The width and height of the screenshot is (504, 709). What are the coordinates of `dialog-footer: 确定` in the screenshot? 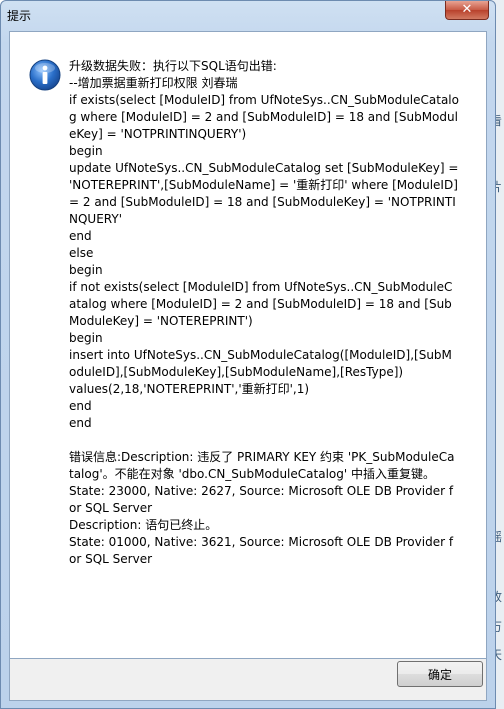 It's located at (248, 680).